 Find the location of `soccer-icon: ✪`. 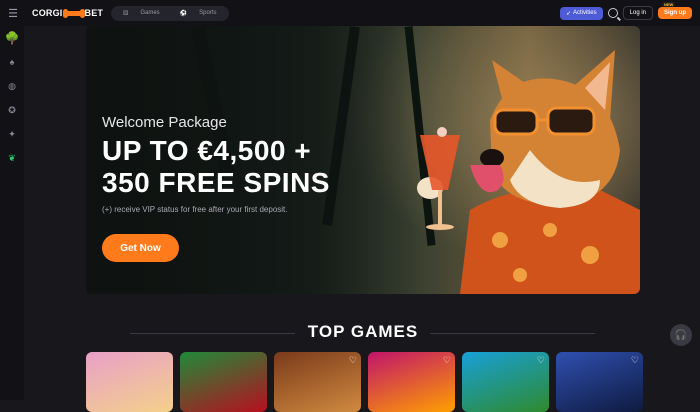

soccer-icon: ✪ is located at coordinates (12, 110).